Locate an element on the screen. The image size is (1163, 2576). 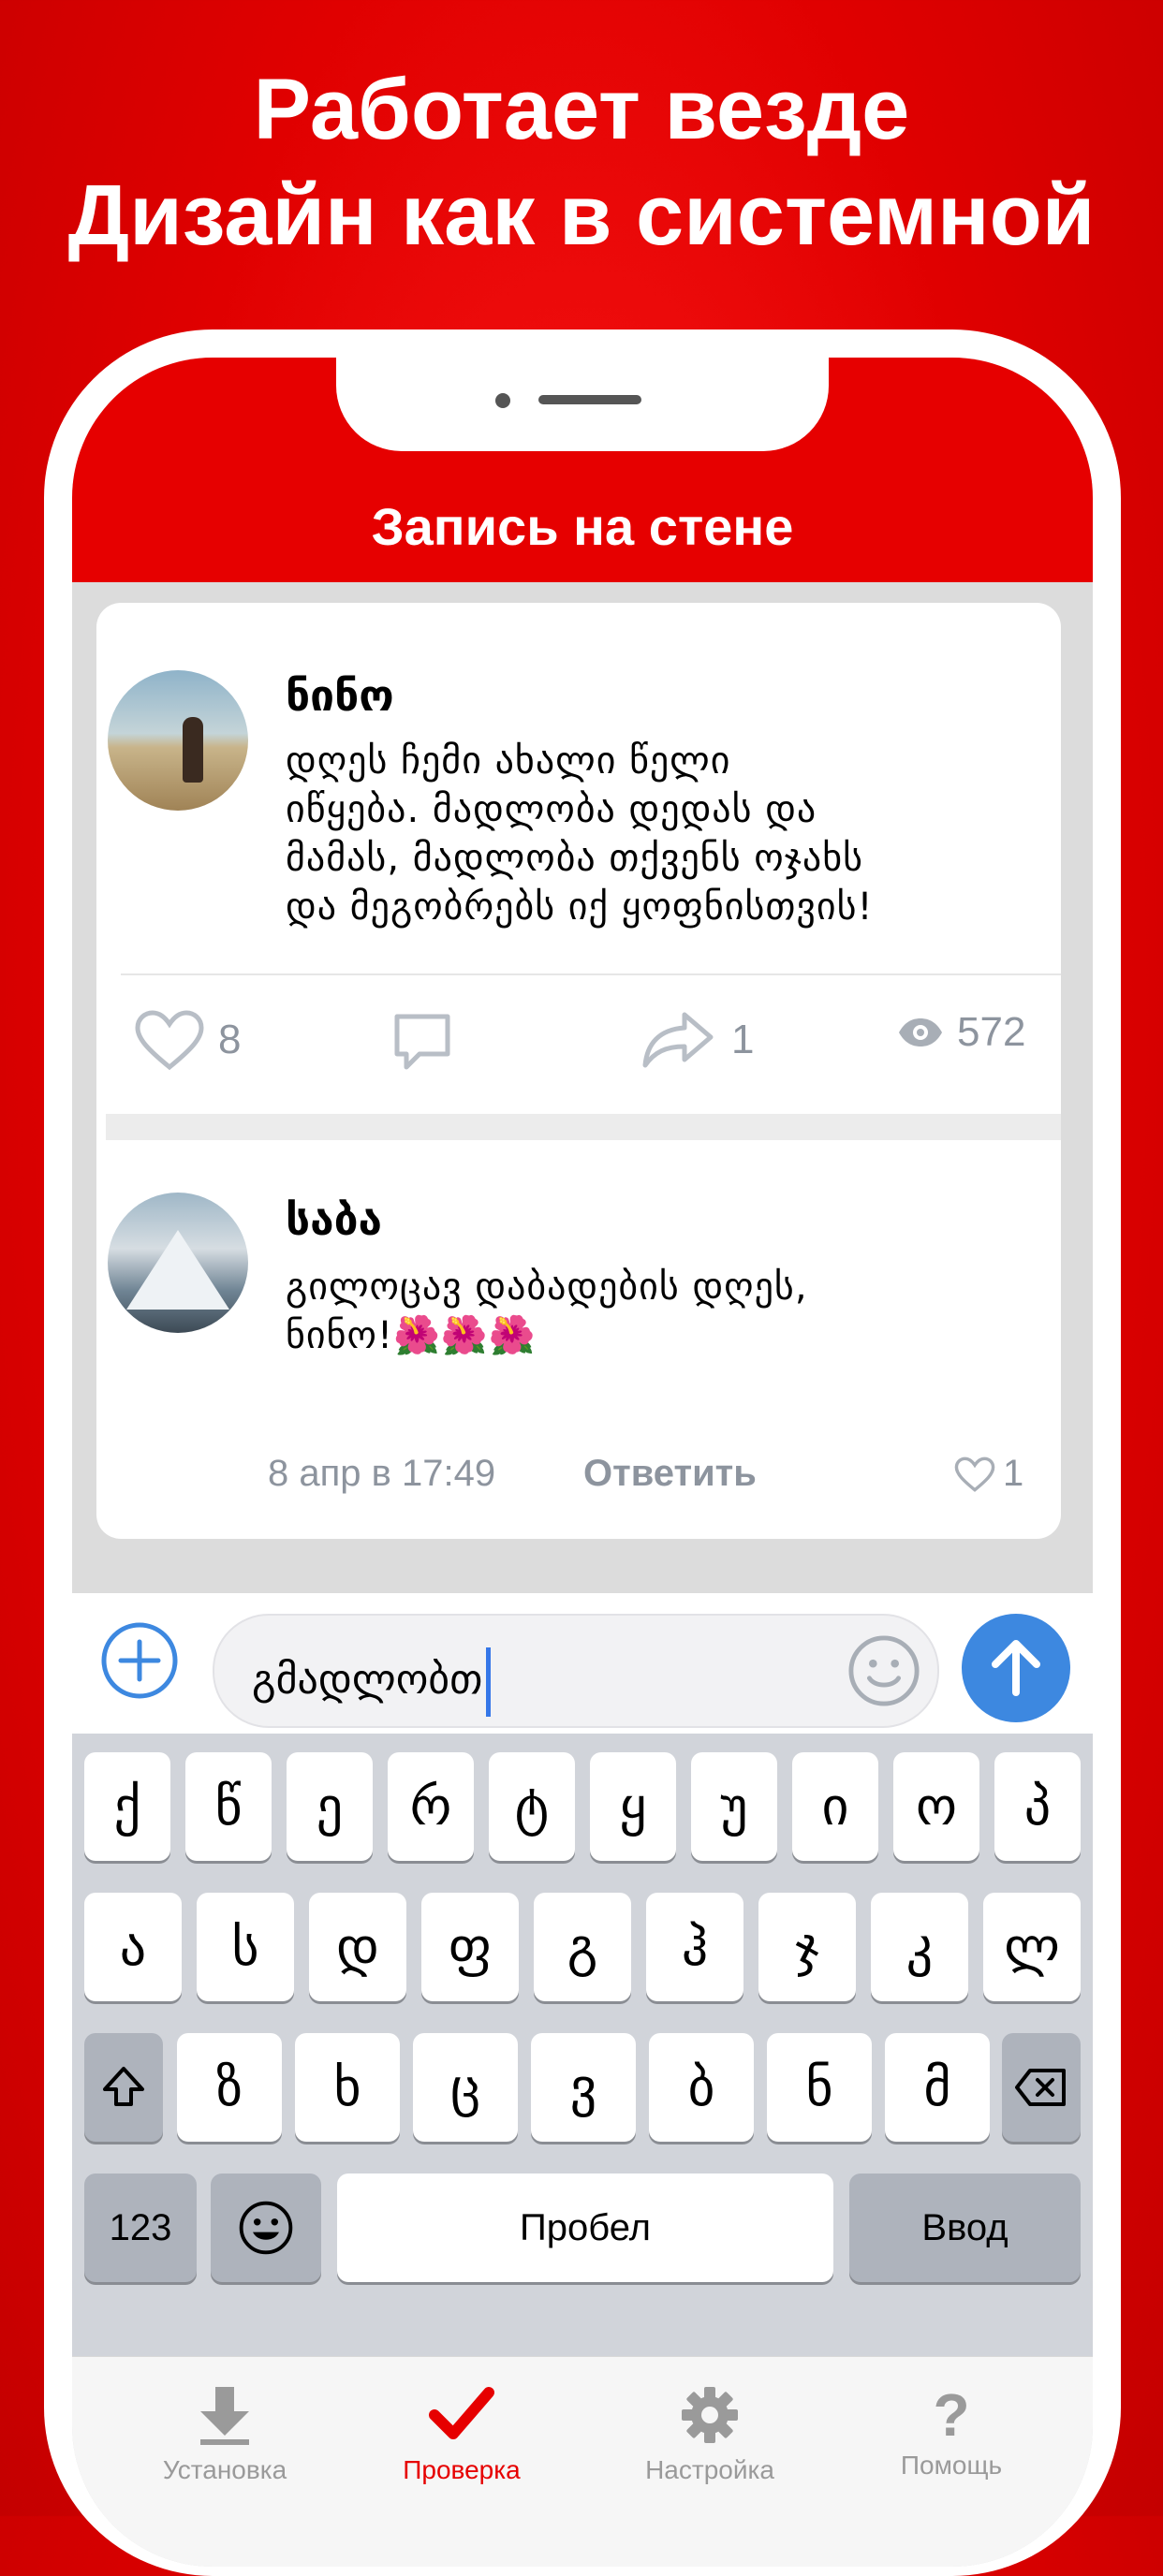
tab-install-label: Установка is located at coordinates (224, 2469).